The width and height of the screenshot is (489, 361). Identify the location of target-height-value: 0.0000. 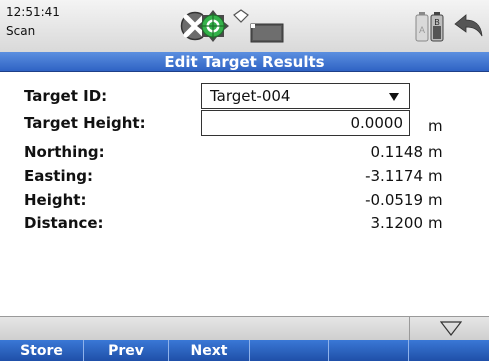
(377, 123).